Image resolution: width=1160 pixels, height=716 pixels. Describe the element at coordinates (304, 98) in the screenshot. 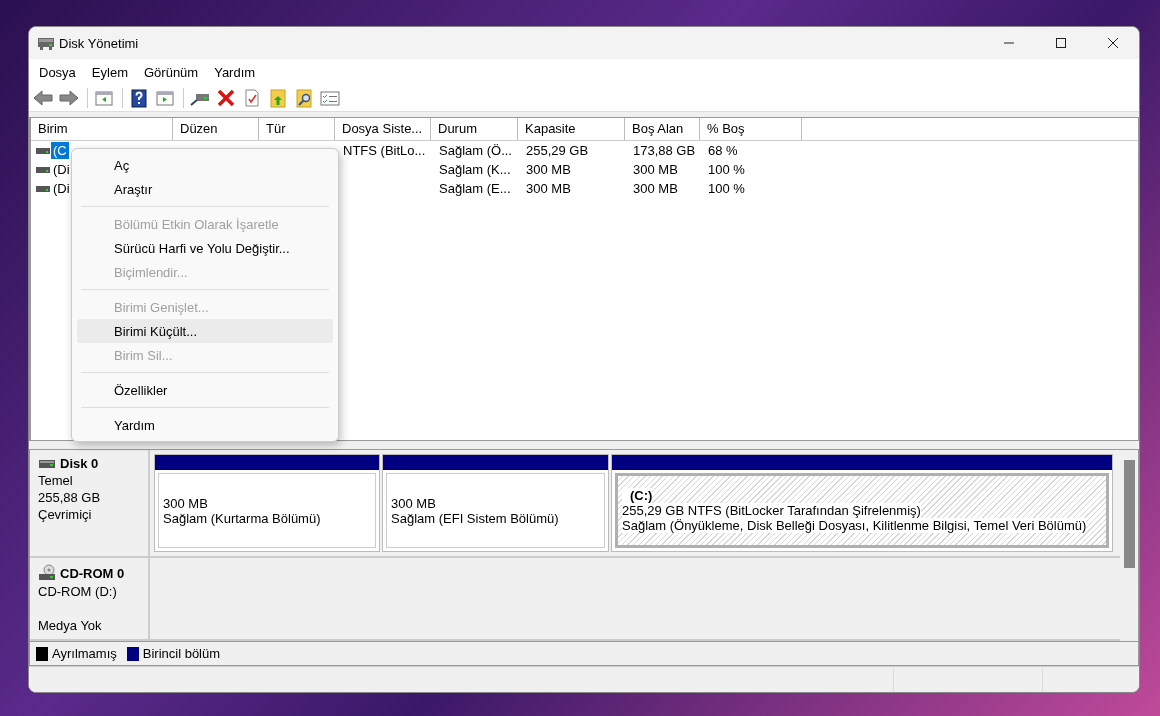

I see `folder-search-icon` at that location.